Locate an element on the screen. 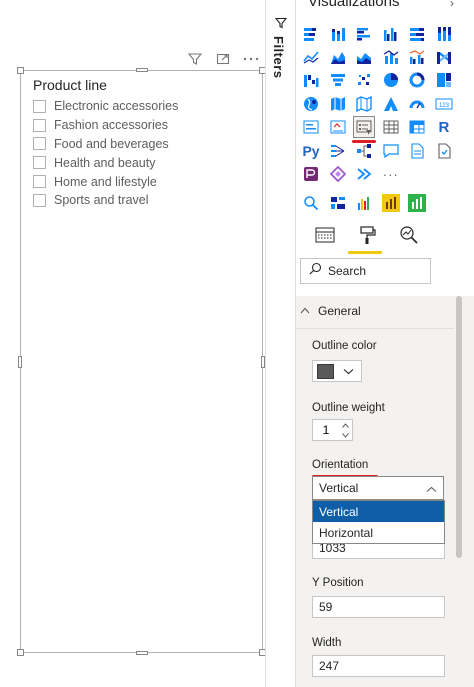  slicer-item-fashion-accessories: Fashion accessories is located at coordinates (105, 125).